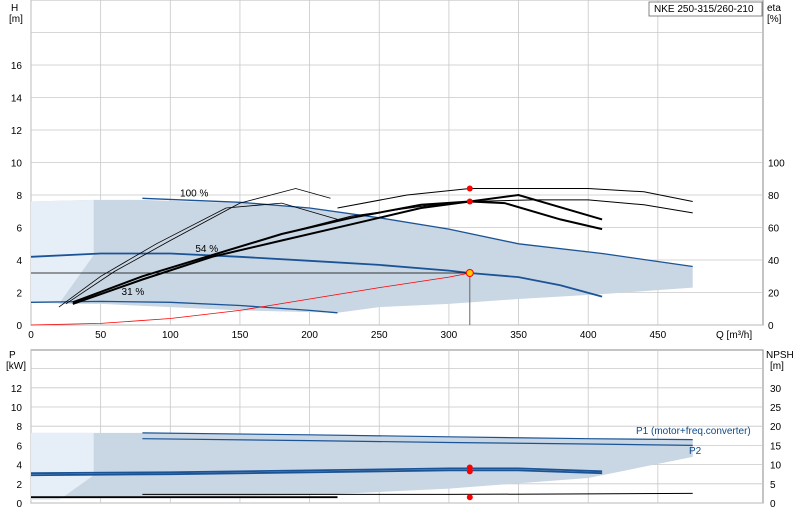 This screenshot has width=800, height=520. I want to click on y-tick-label-npsh: 20, so click(776, 427).